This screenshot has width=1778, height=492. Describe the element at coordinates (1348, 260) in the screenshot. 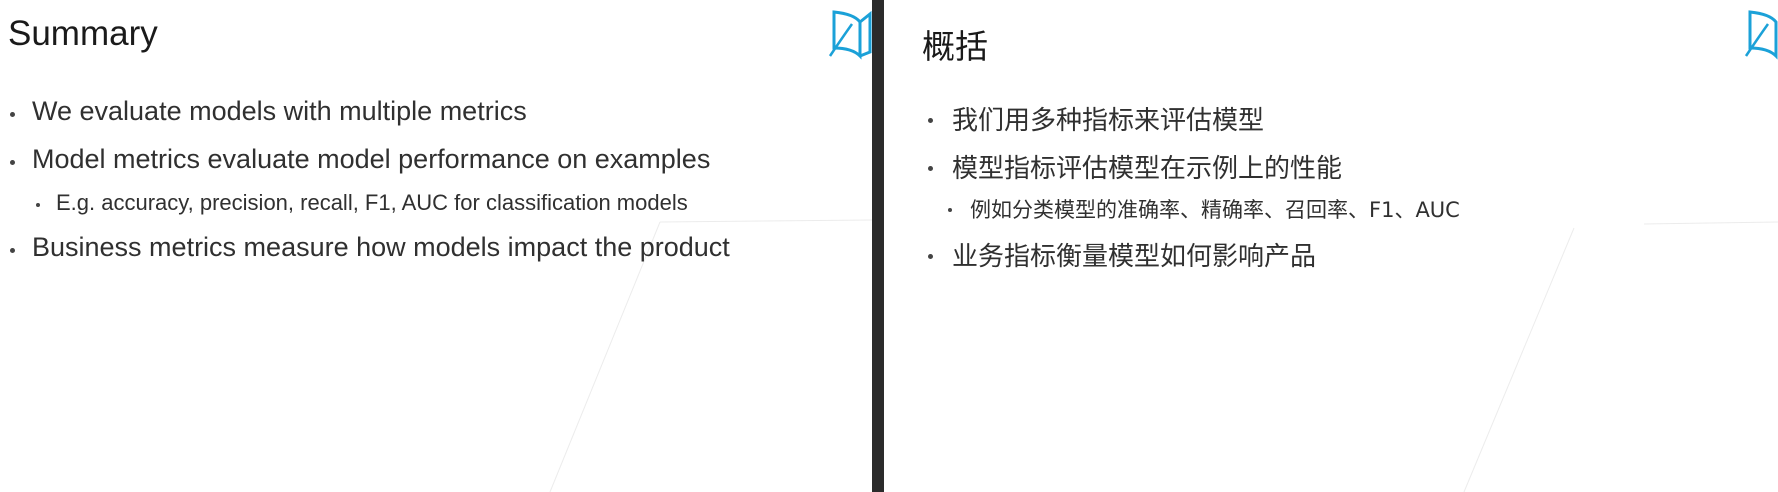

I see `bullet-item: 业务指标衡量模型如何影响产品` at that location.